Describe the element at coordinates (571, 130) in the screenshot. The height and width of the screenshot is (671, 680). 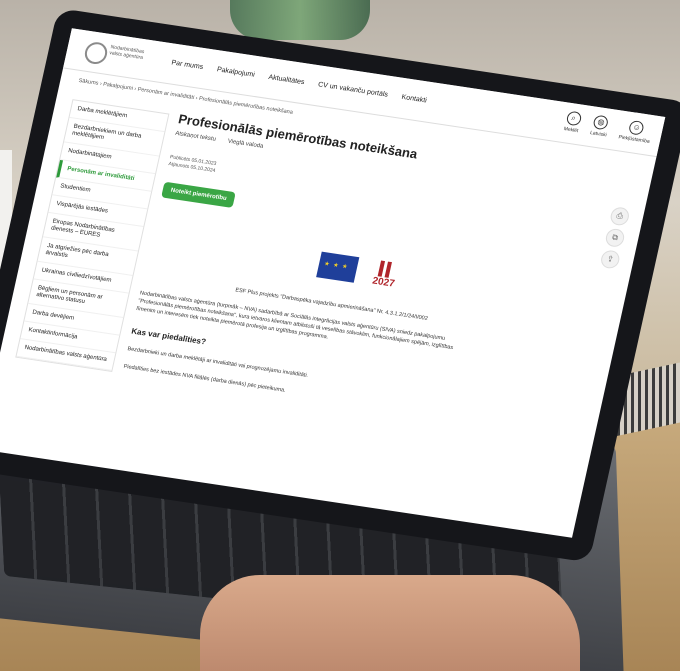
I see `search-label: Meklēt` at that location.